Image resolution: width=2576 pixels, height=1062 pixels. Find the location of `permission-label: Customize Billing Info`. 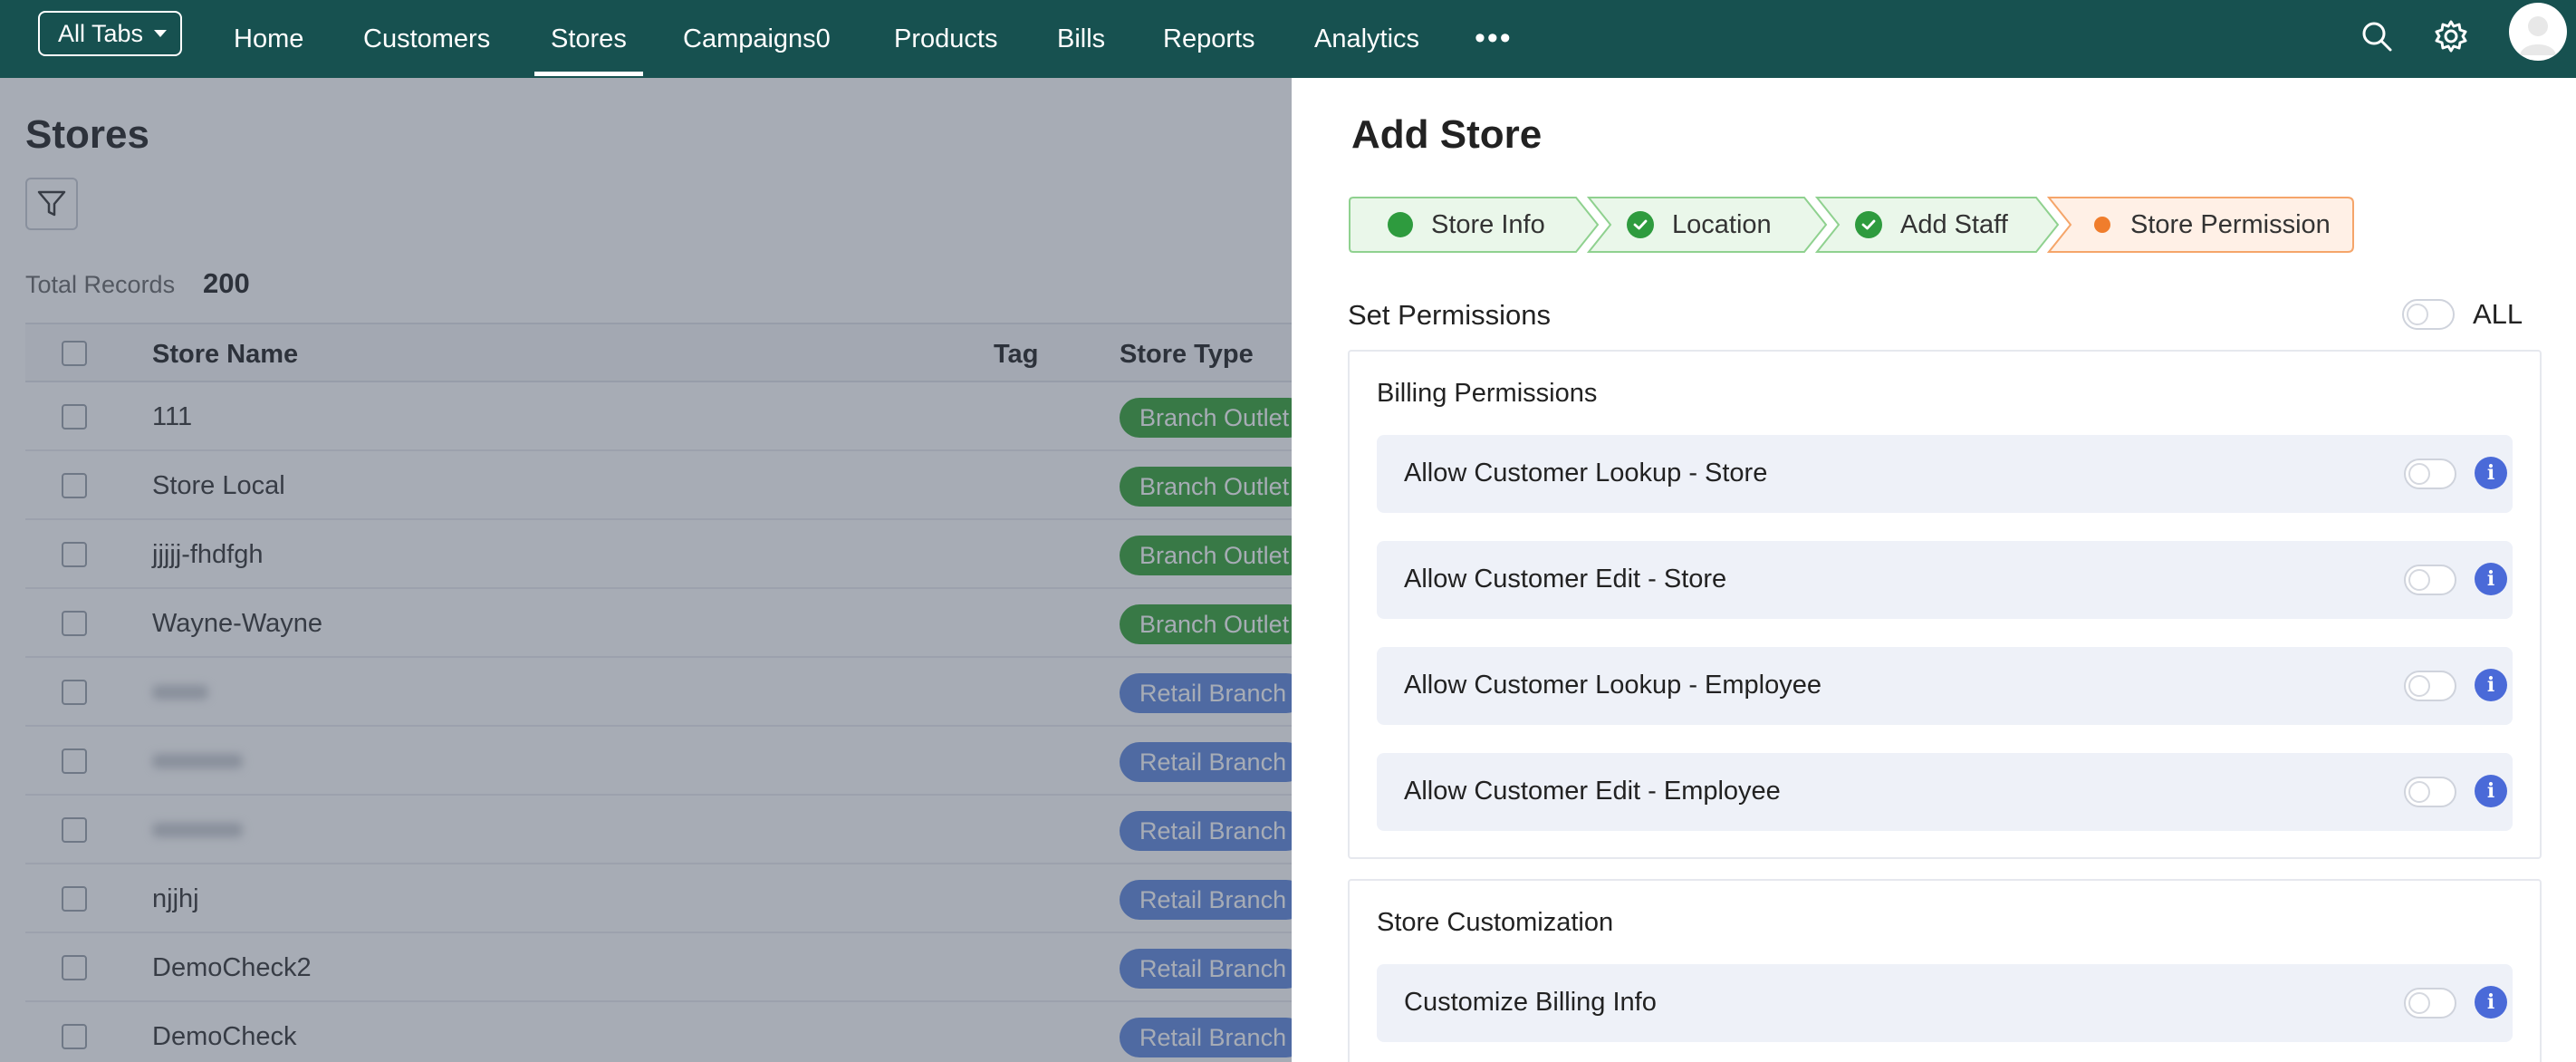

permission-label: Customize Billing Info is located at coordinates (1530, 1003).